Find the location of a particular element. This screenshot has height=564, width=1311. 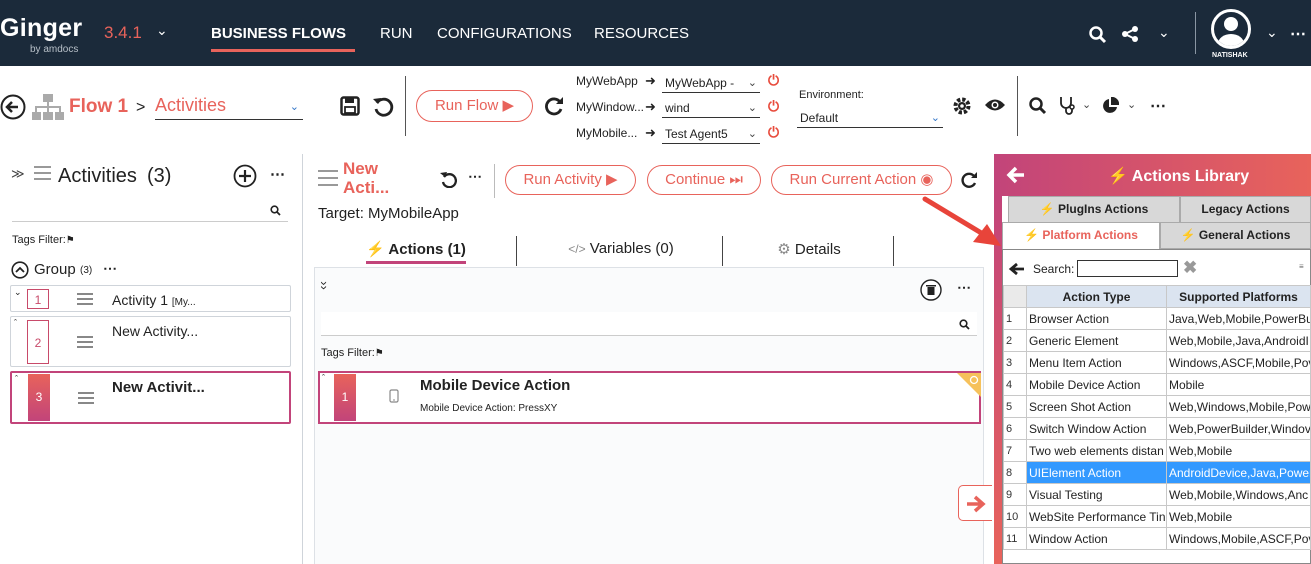

library-search-input is located at coordinates (1127, 268).